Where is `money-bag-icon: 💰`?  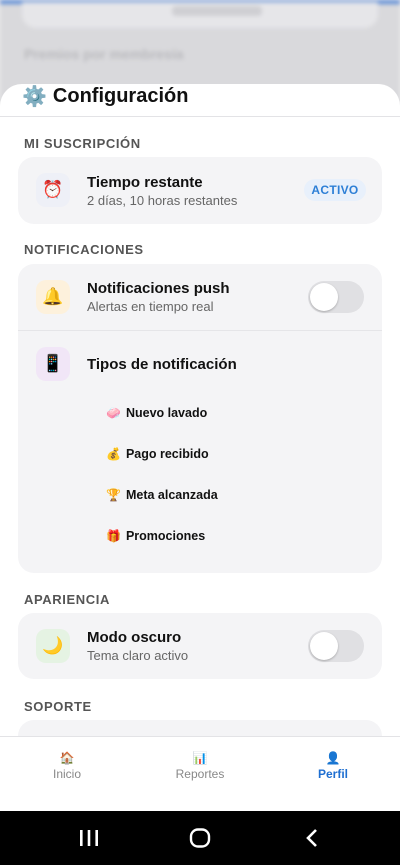
money-bag-icon: 💰 is located at coordinates (113, 454).